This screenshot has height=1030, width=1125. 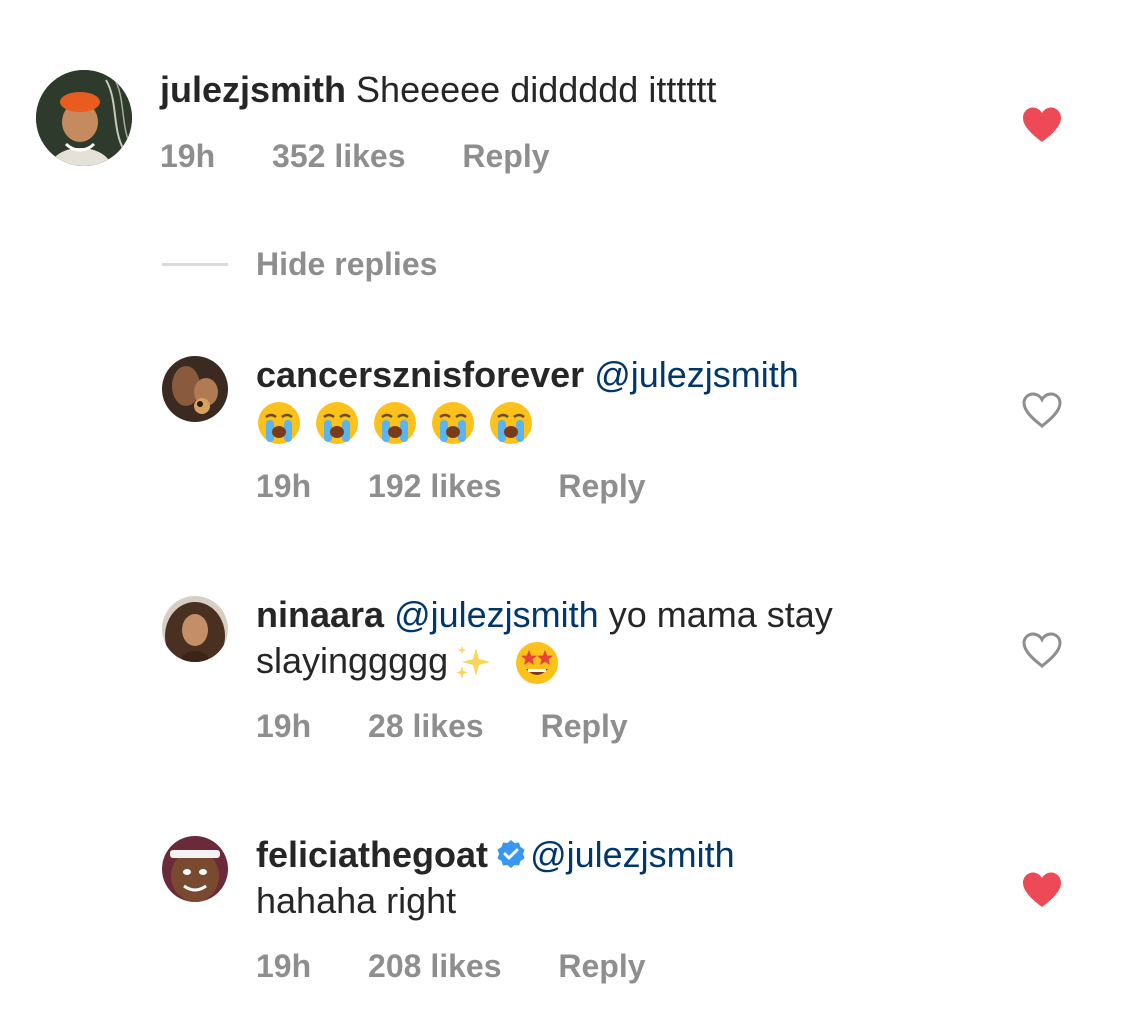 I want to click on likes-count: 208 likes, so click(x=434, y=966).